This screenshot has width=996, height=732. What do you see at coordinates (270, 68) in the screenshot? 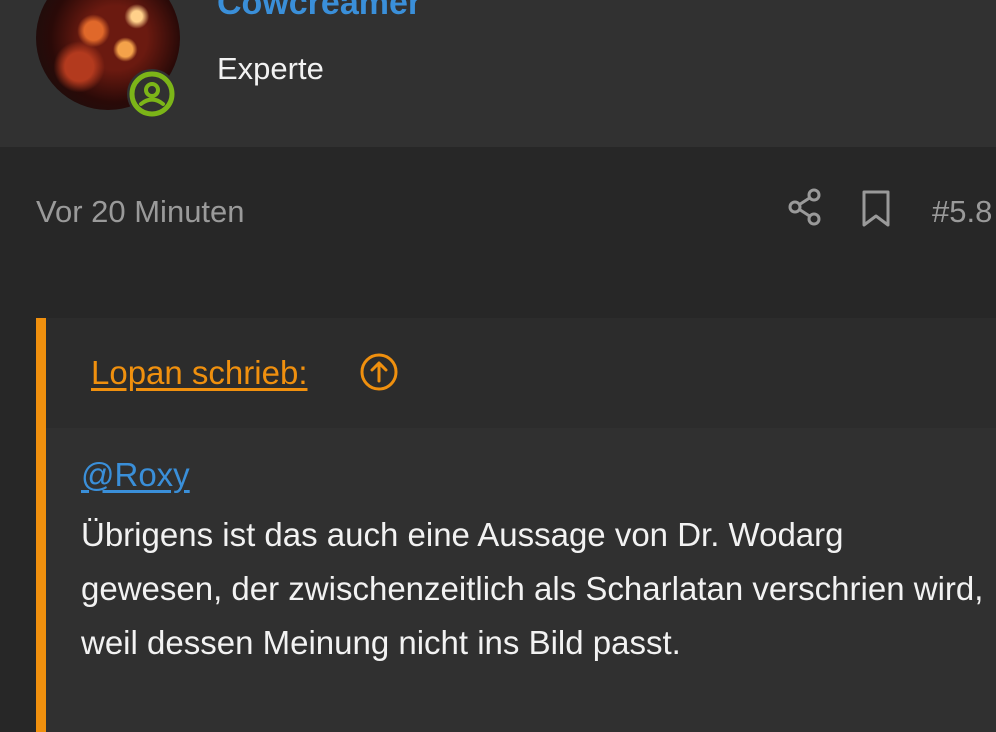
I see `author-rank: Experte` at bounding box center [270, 68].